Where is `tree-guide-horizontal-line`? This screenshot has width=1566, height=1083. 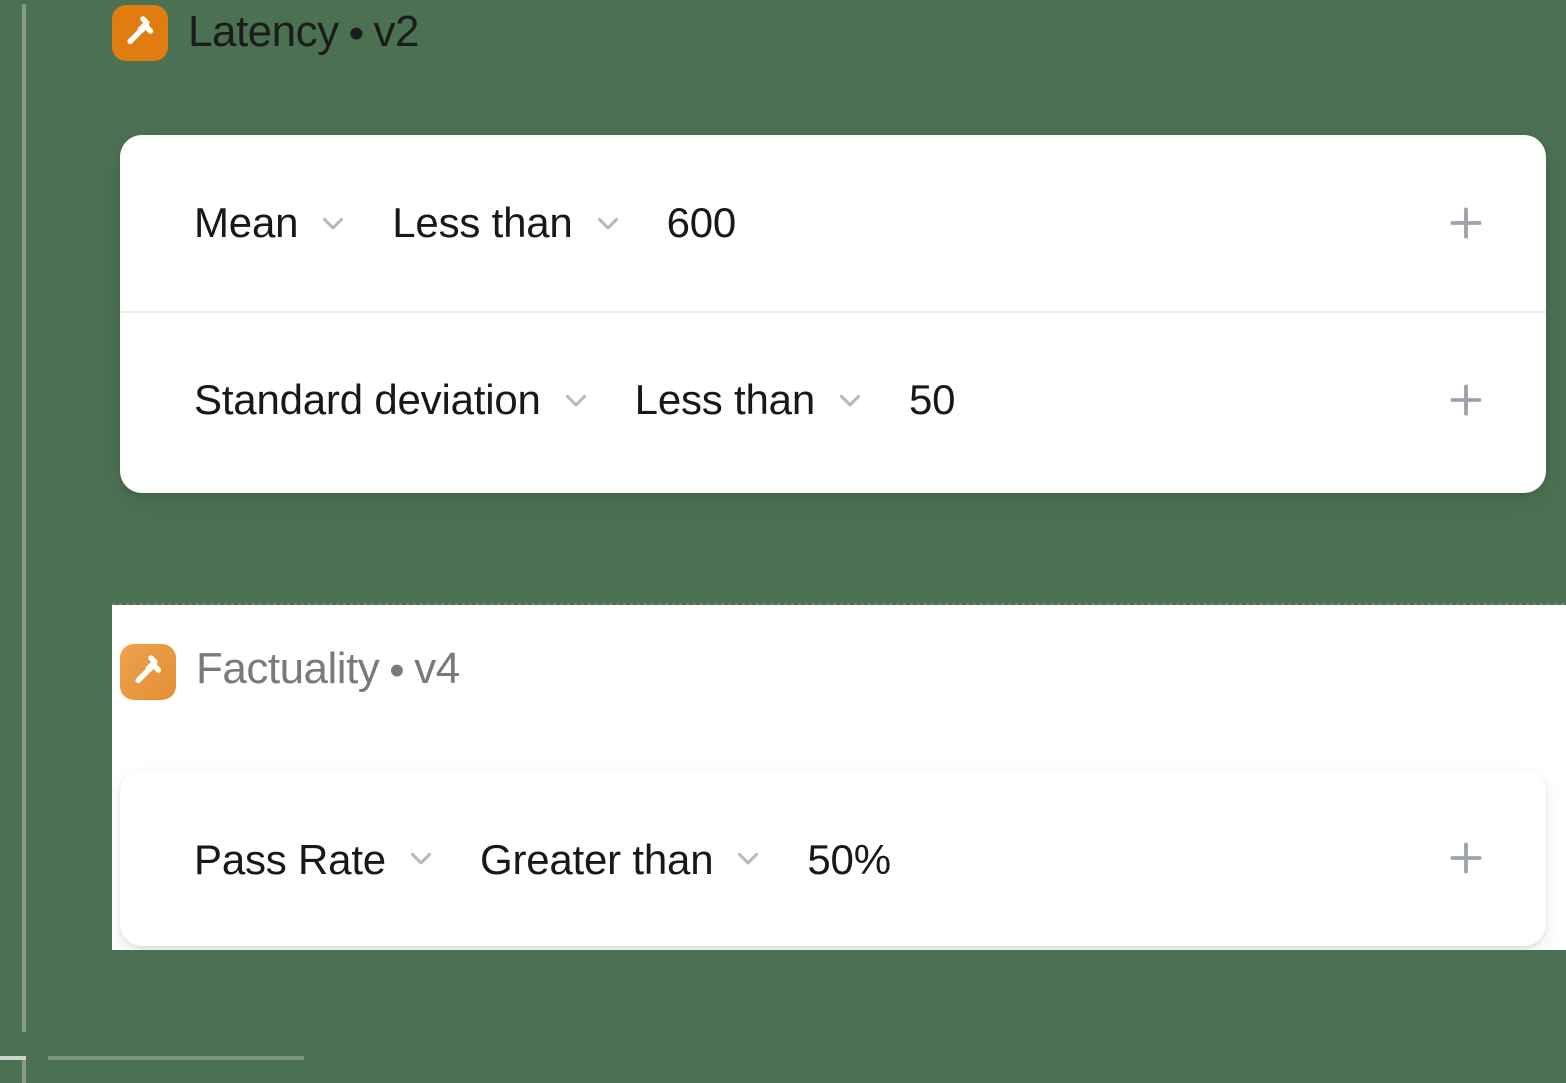 tree-guide-horizontal-line is located at coordinates (176, 1058).